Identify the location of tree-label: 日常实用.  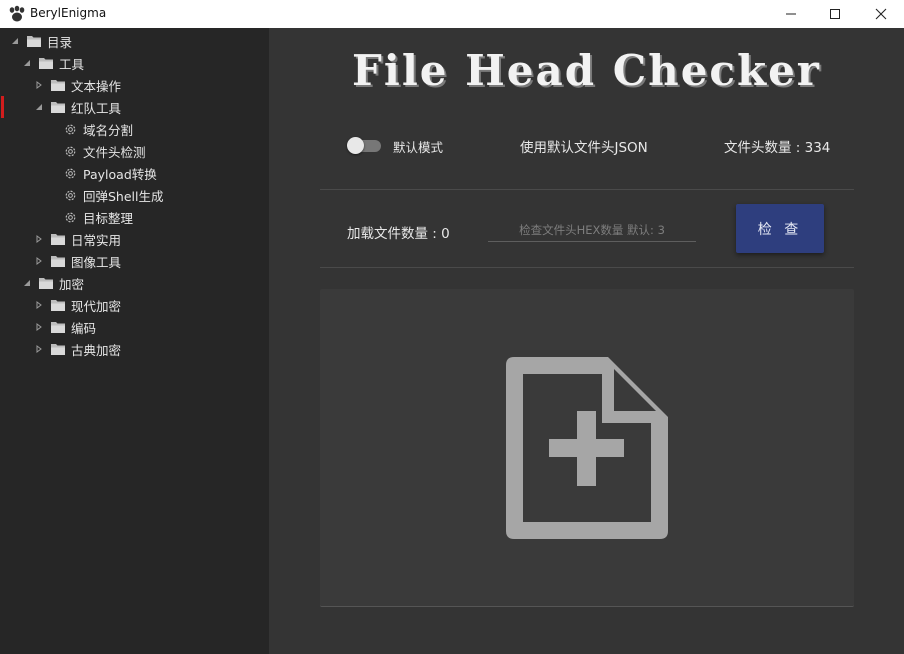
(96, 240).